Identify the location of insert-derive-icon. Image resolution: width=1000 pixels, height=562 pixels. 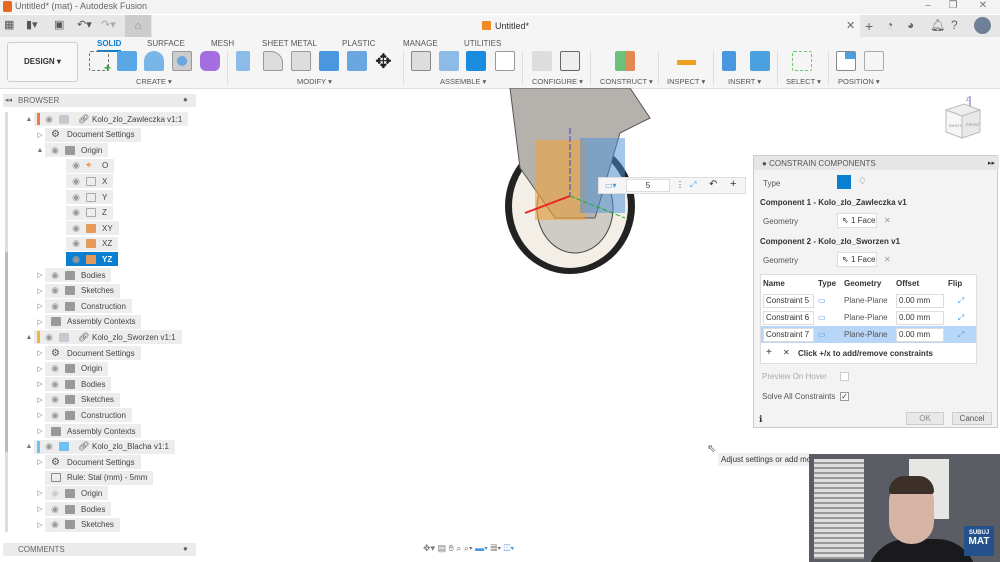
(729, 61).